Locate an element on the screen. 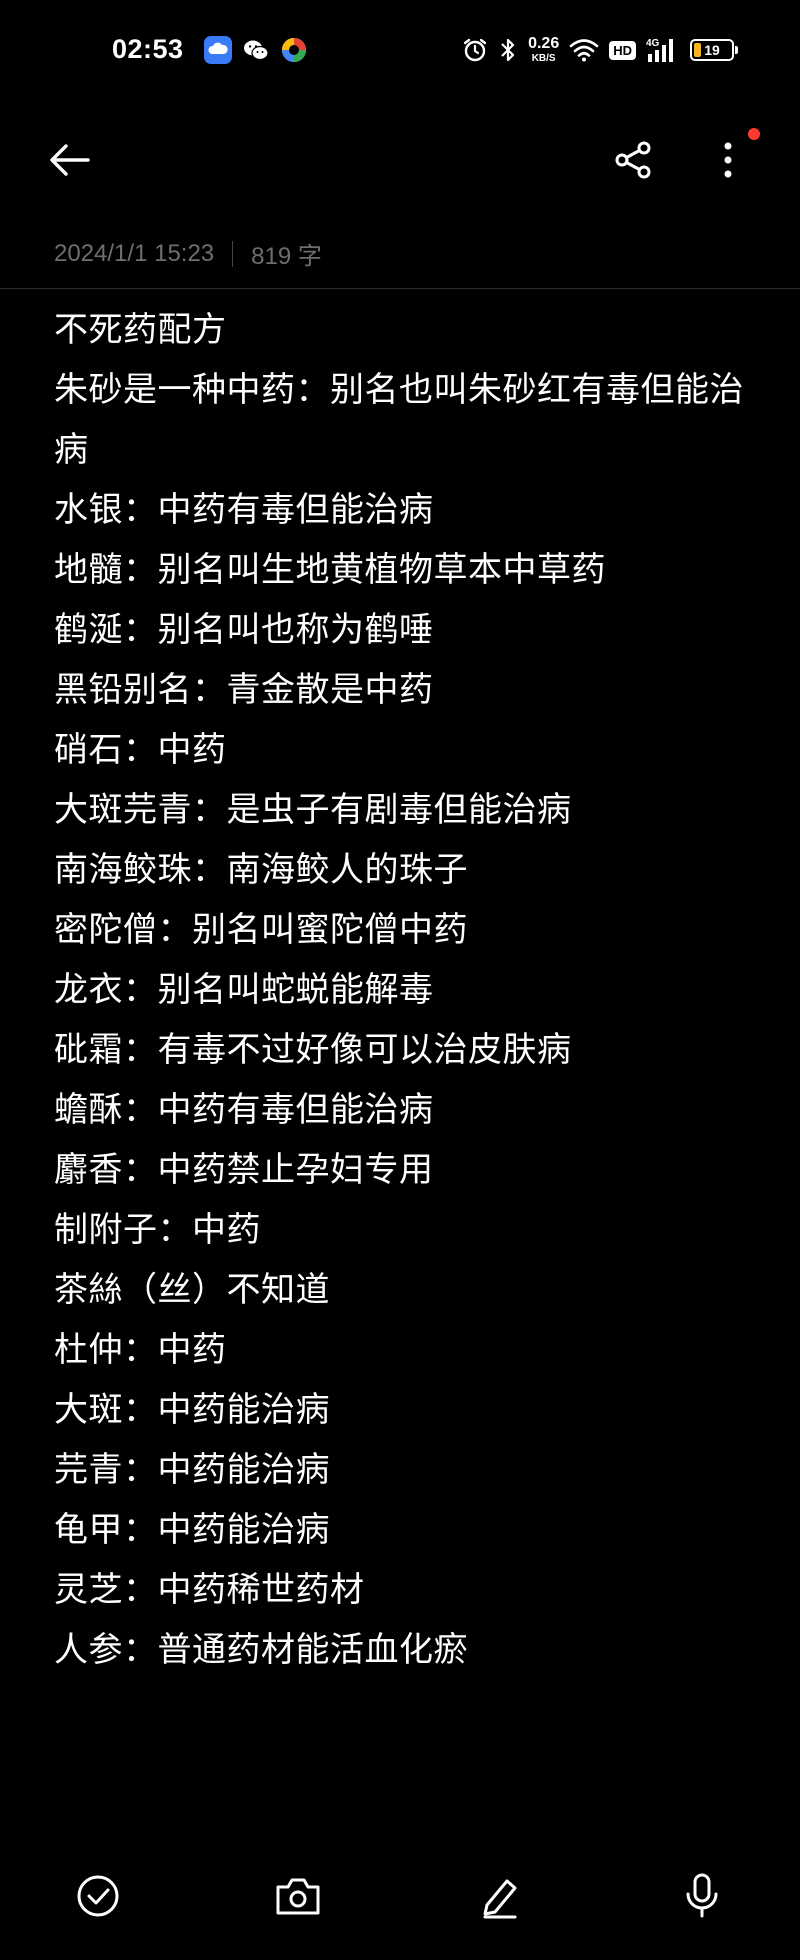 The height and width of the screenshot is (1960, 800). meta-divider is located at coordinates (233, 253).